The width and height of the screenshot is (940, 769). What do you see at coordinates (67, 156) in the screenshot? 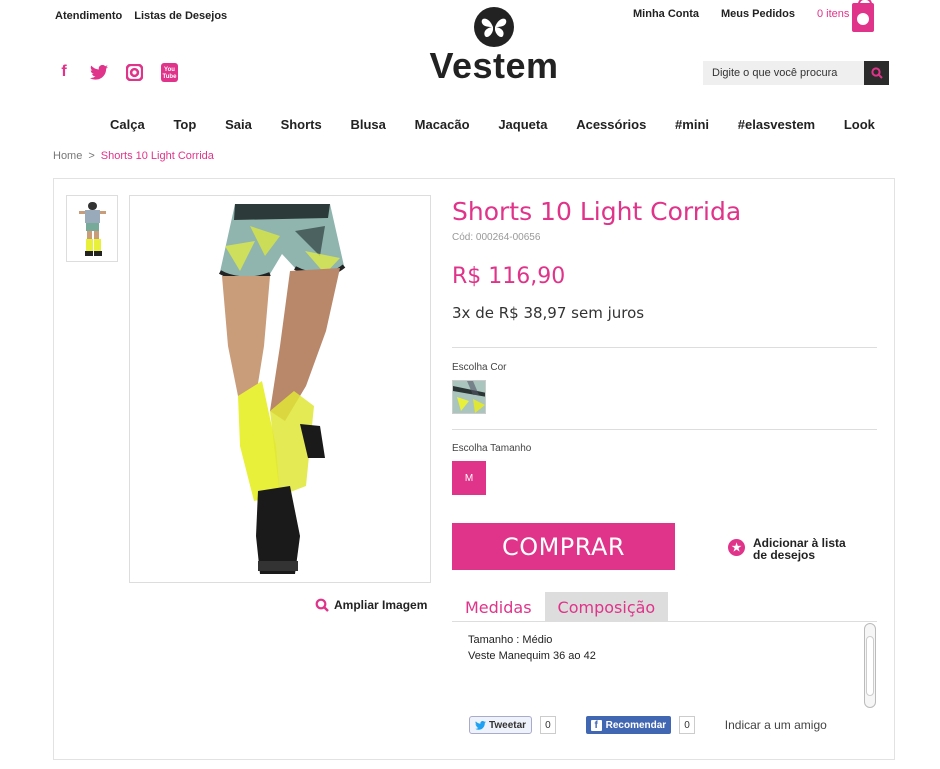
I see `breadcrumb-home: Home` at bounding box center [67, 156].